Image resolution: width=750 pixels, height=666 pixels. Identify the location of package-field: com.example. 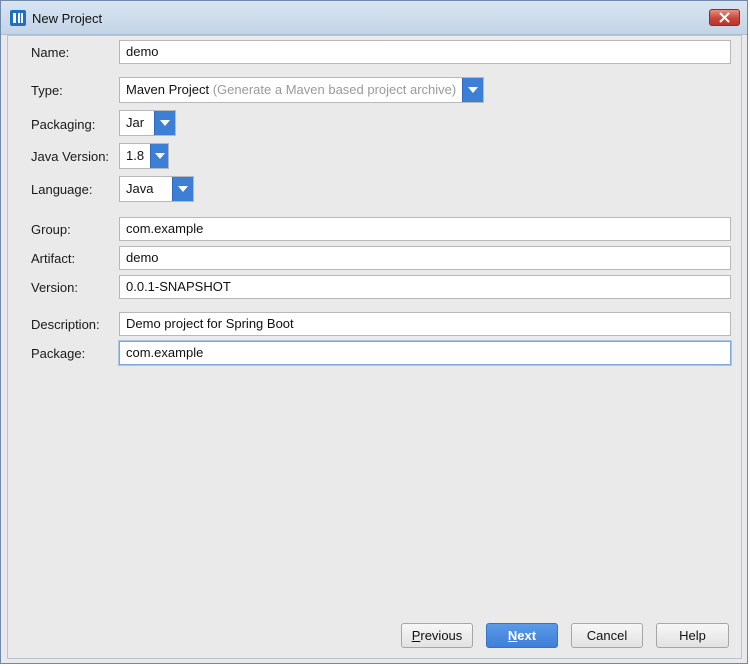
(425, 353).